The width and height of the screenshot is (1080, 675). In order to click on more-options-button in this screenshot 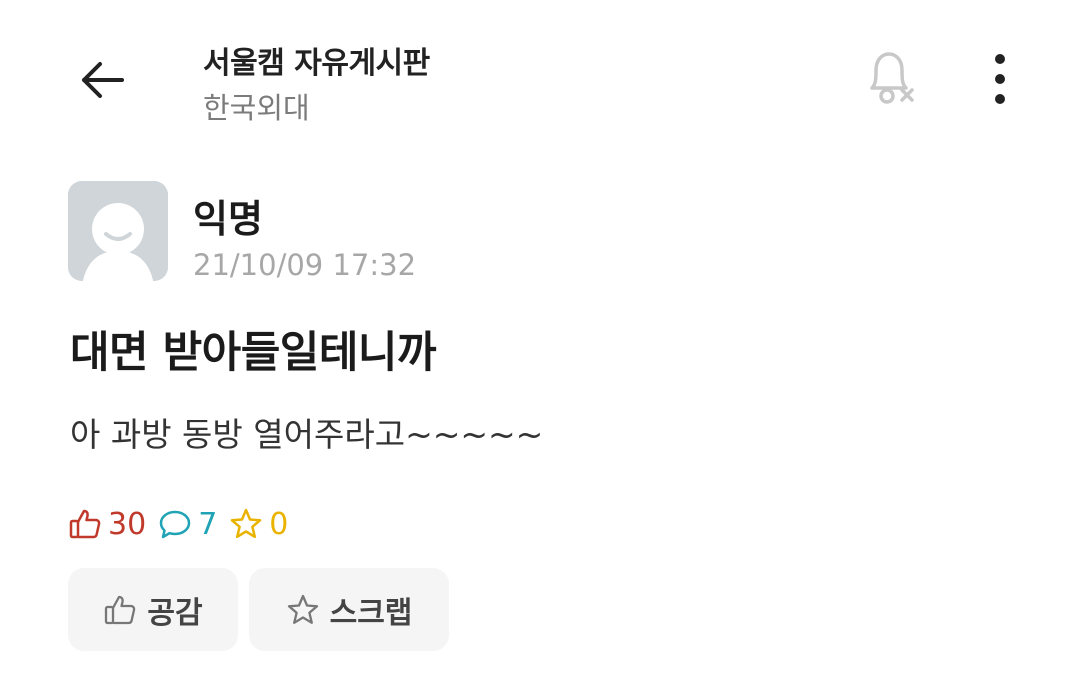, I will do `click(1000, 79)`.